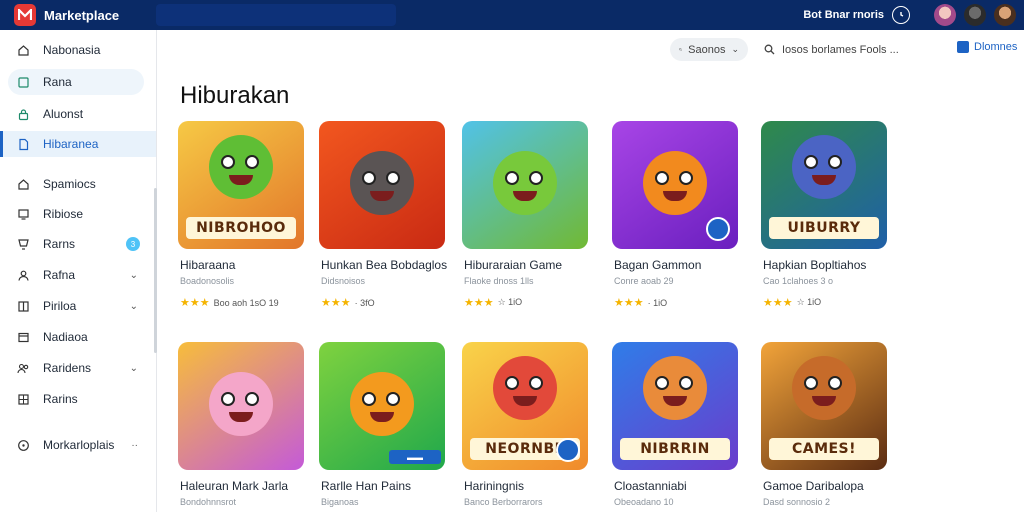  Describe the element at coordinates (650, 486) in the screenshot. I see `app-name: Cloastanniabi` at that location.